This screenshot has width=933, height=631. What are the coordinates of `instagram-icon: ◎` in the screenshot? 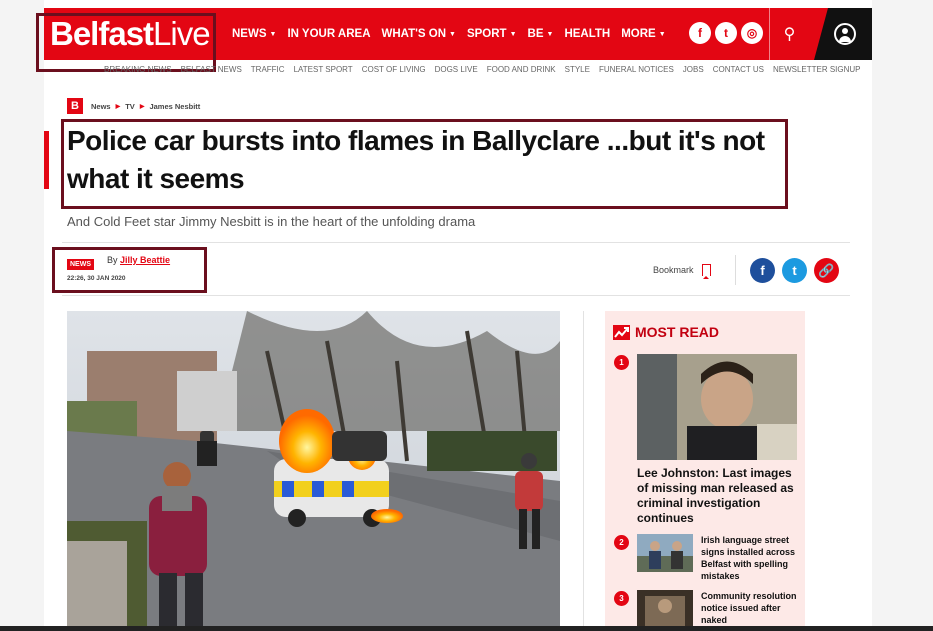 It's located at (752, 33).